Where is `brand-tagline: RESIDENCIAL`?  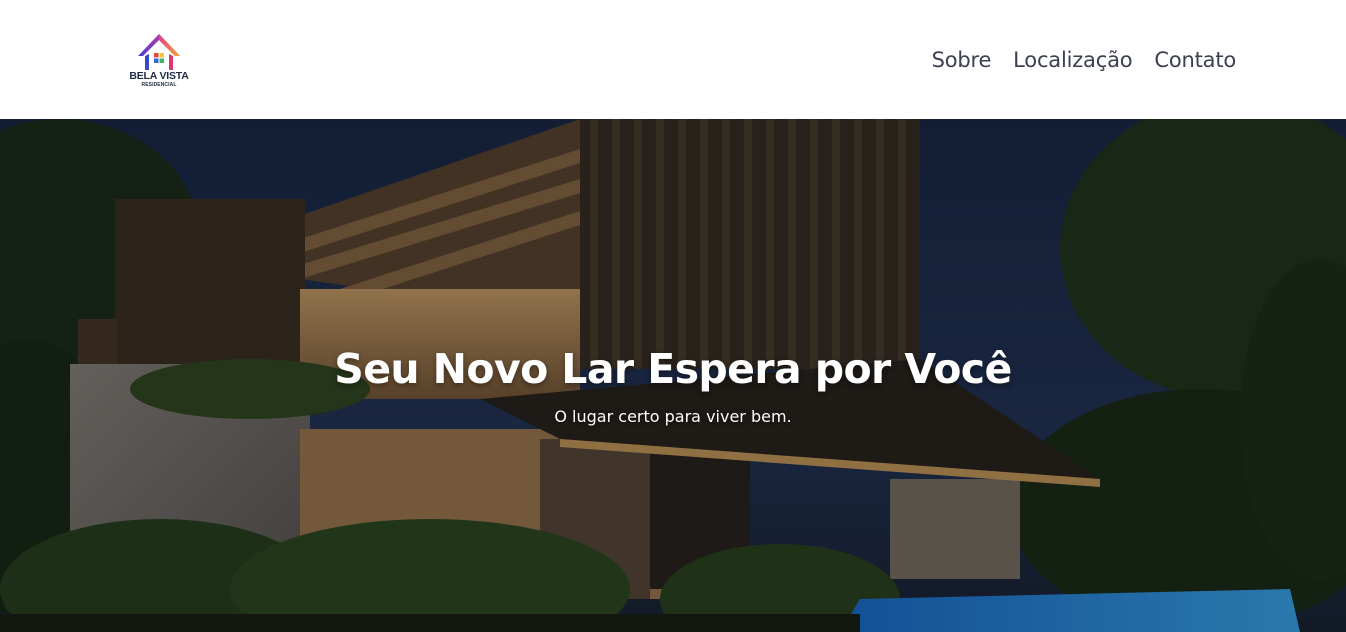
brand-tagline: RESIDENCIAL is located at coordinates (159, 85).